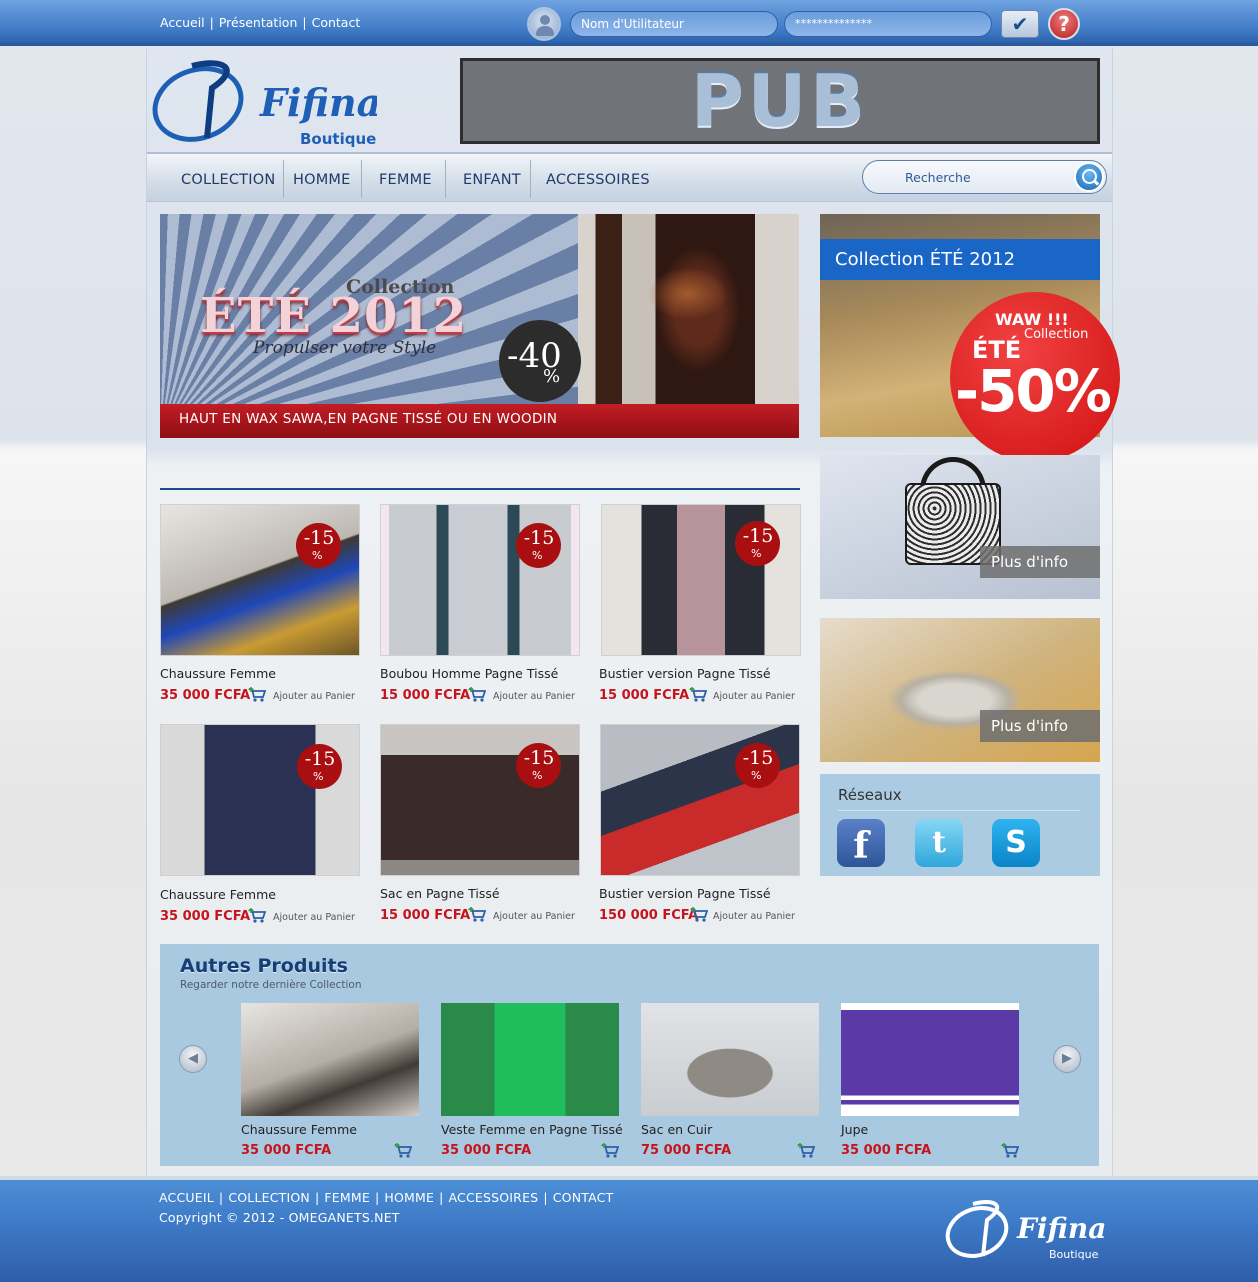 This screenshot has width=1258, height=1282. I want to click on top-link-contact: Contact, so click(336, 22).